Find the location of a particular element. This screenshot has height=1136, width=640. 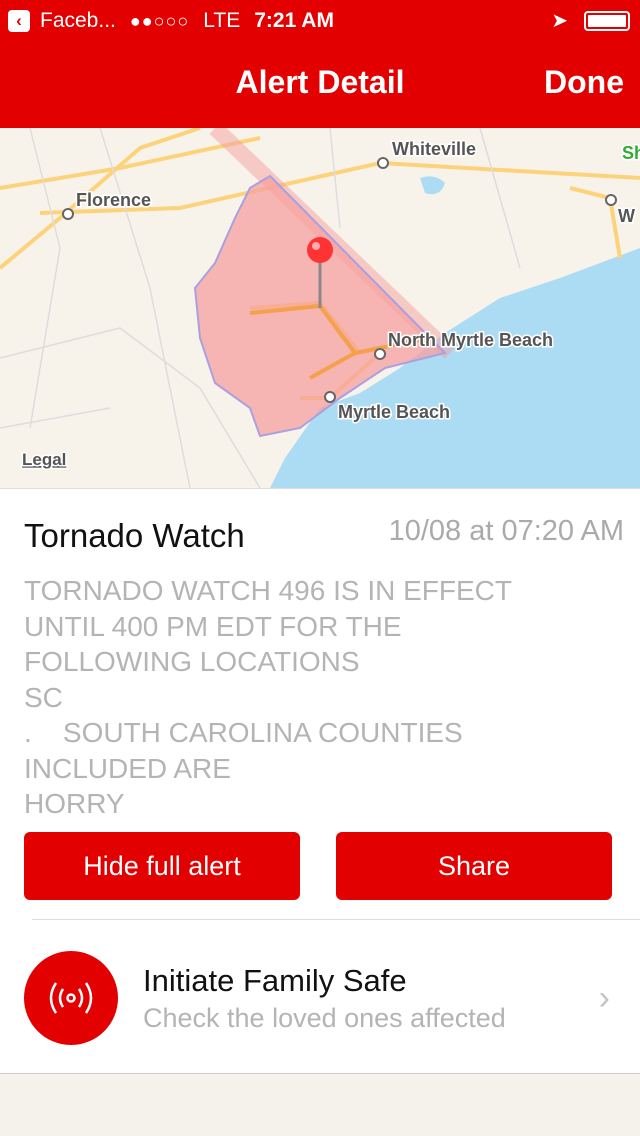

map-label: W is located at coordinates (626, 216).